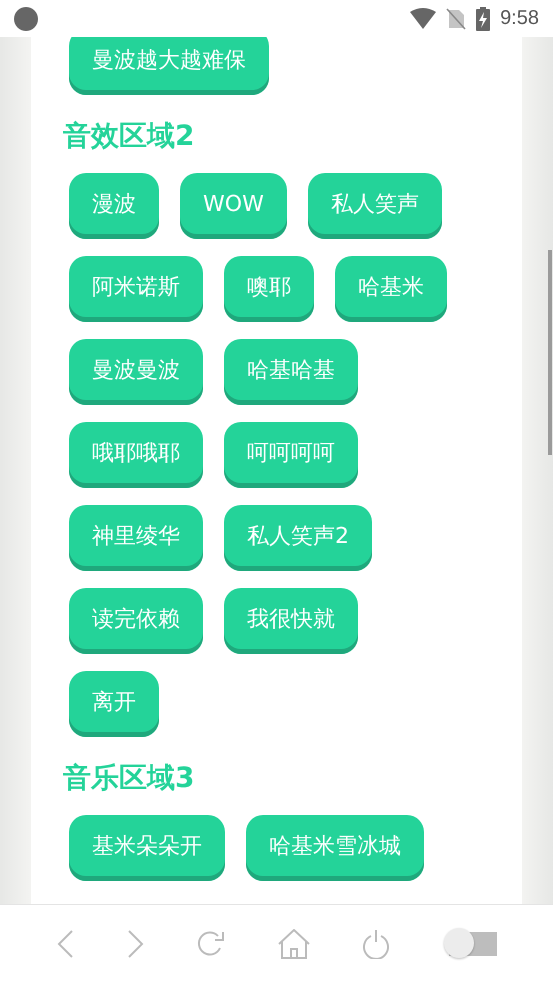 This screenshot has width=553, height=983. What do you see at coordinates (136, 538) in the screenshot?
I see `sound-button: 神里绫华` at bounding box center [136, 538].